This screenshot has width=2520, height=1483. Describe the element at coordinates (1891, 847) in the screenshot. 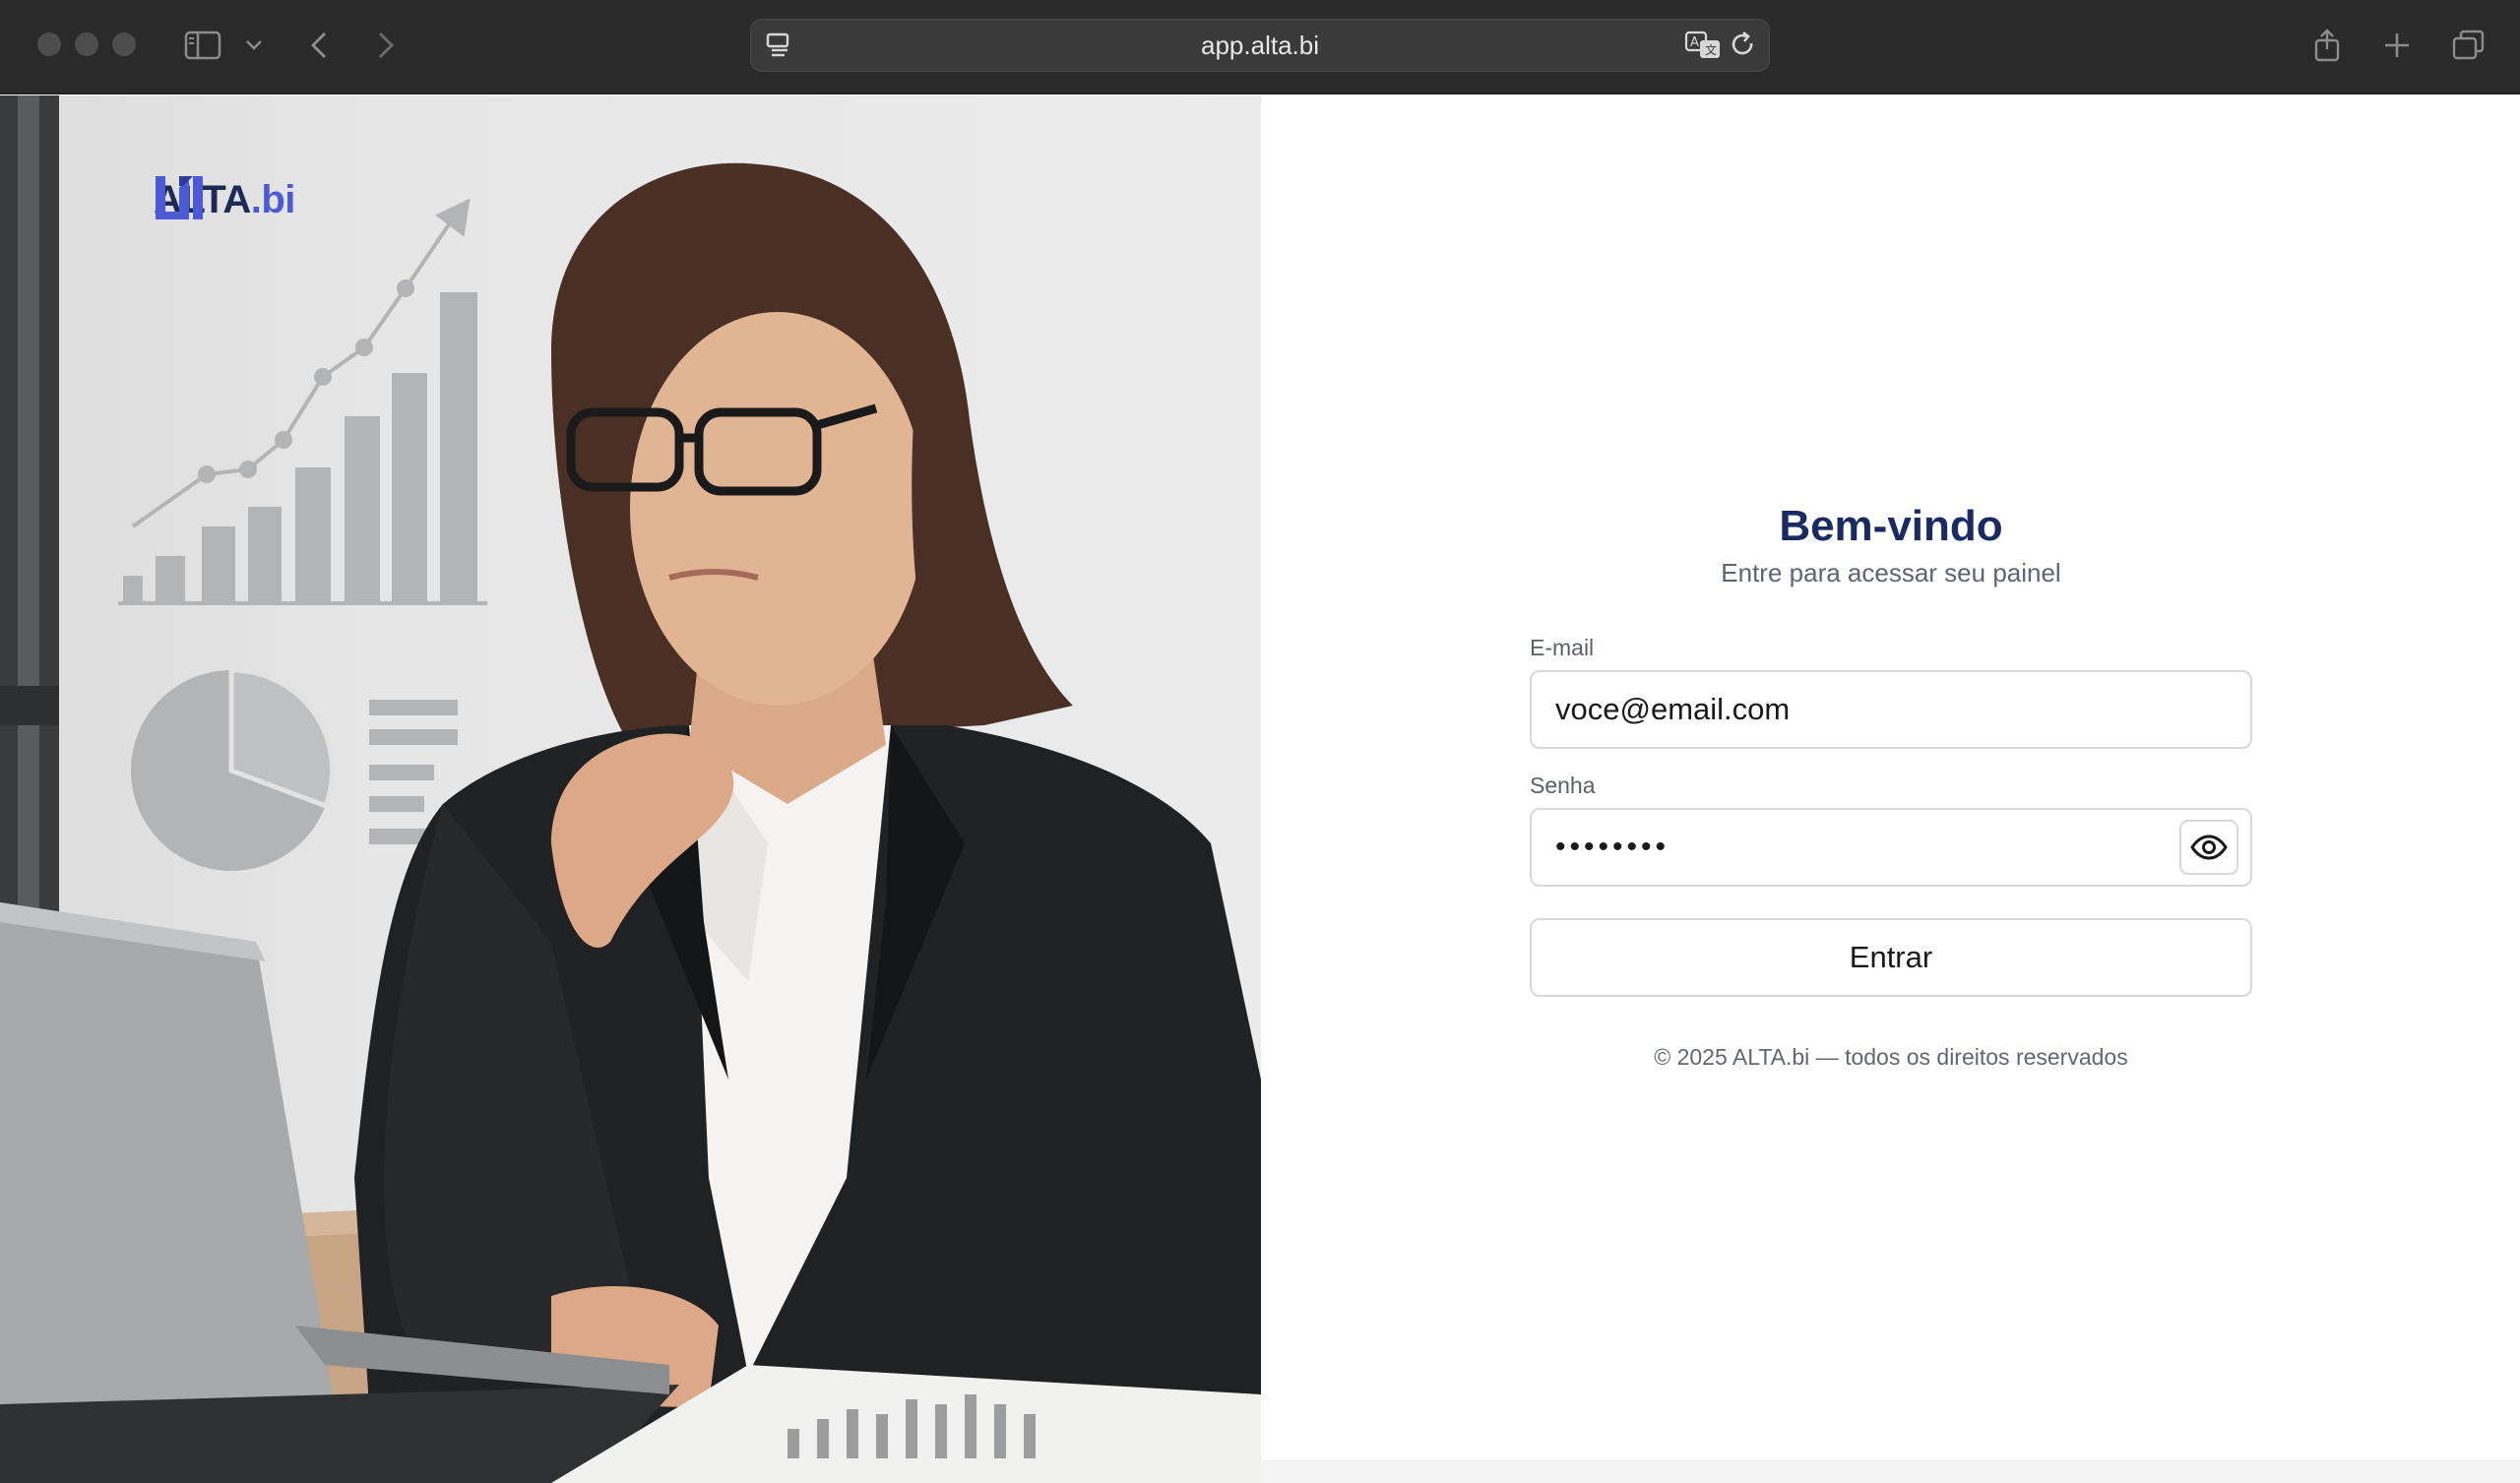

I see `password-field-box: ••••••••` at that location.